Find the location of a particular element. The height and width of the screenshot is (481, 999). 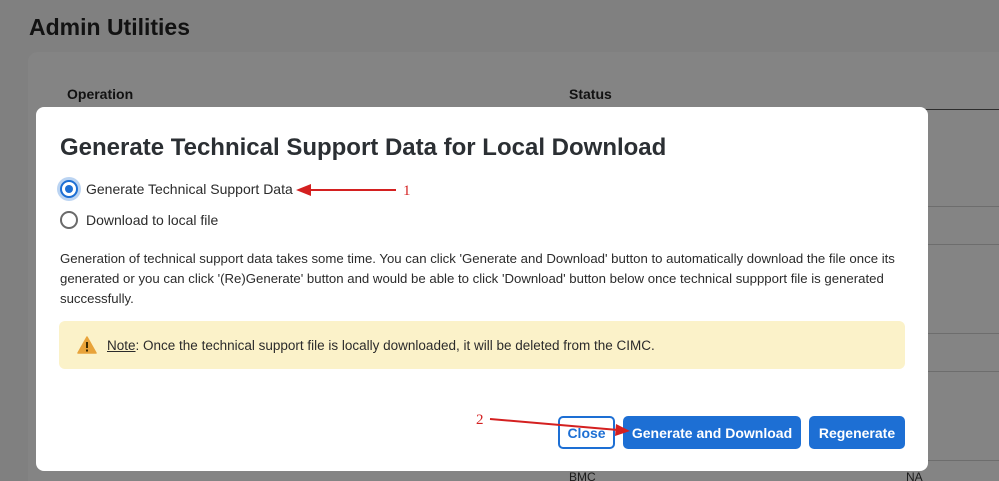

annotation-marker-2: 2 is located at coordinates (480, 420).